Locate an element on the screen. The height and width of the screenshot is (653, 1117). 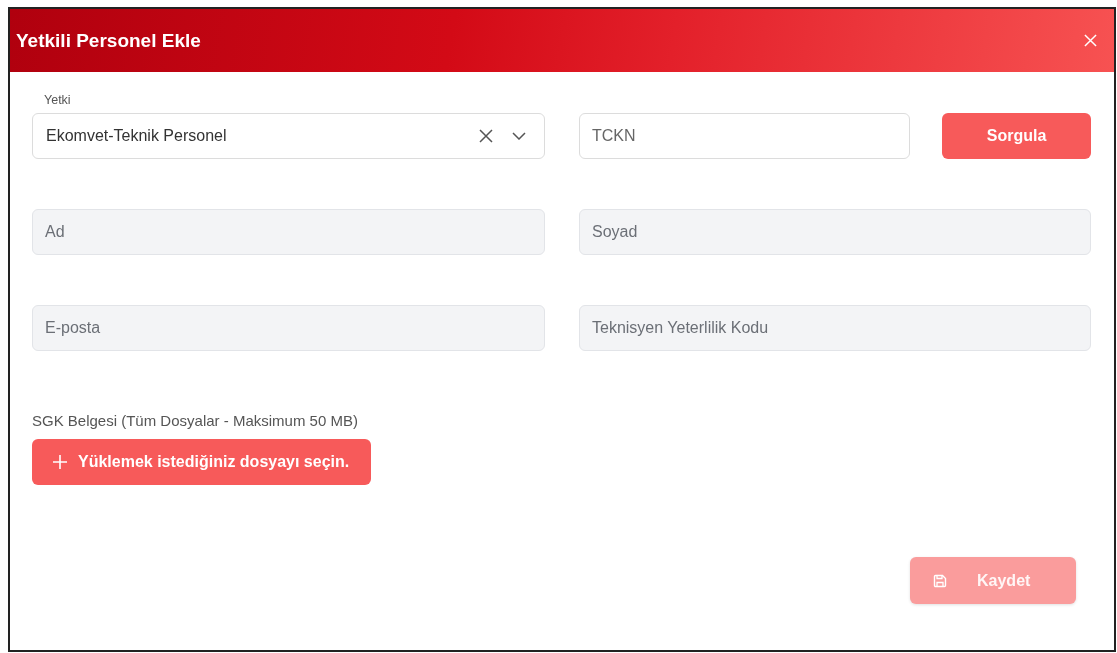
close-icon is located at coordinates (1090, 40).